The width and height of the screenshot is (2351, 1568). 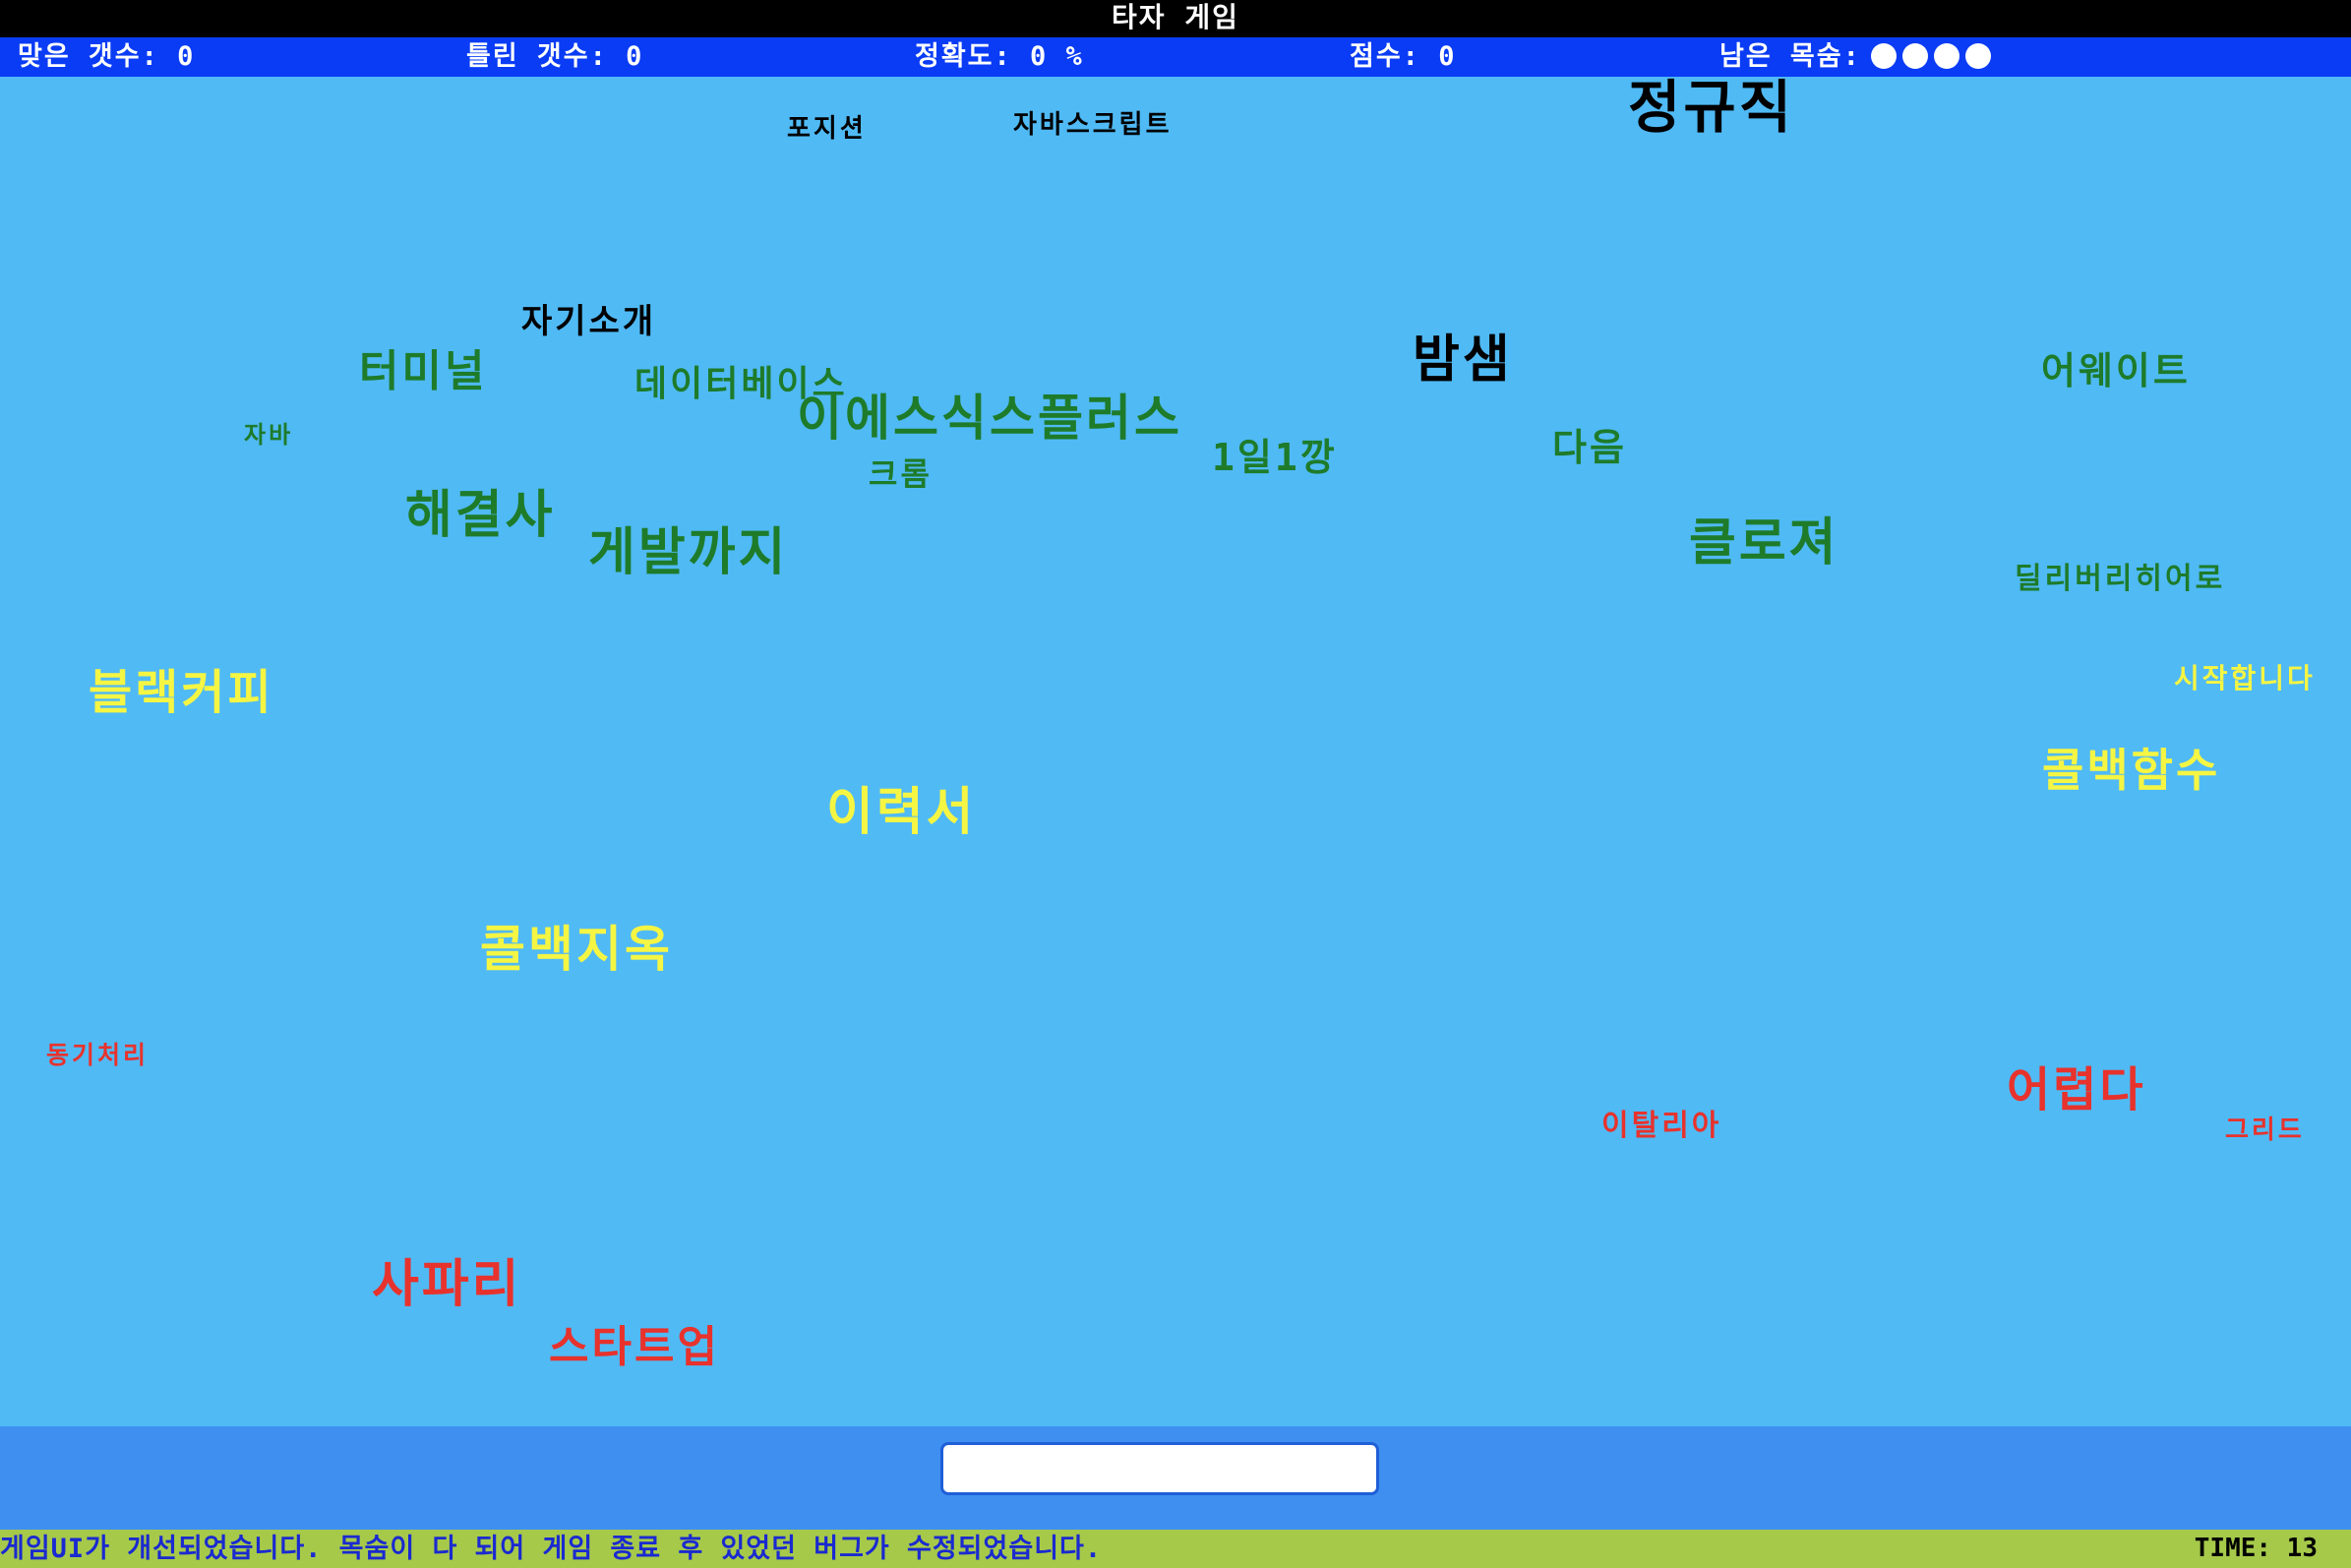 I want to click on falling-word: 터미널, so click(x=424, y=371).